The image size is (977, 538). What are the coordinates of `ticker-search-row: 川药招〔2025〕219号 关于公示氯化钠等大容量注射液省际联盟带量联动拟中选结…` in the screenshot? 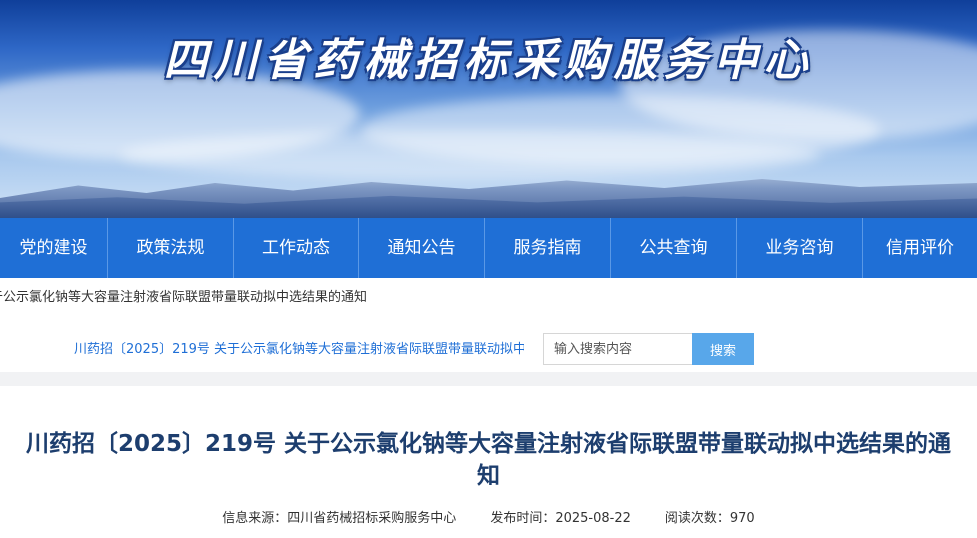 It's located at (488, 345).